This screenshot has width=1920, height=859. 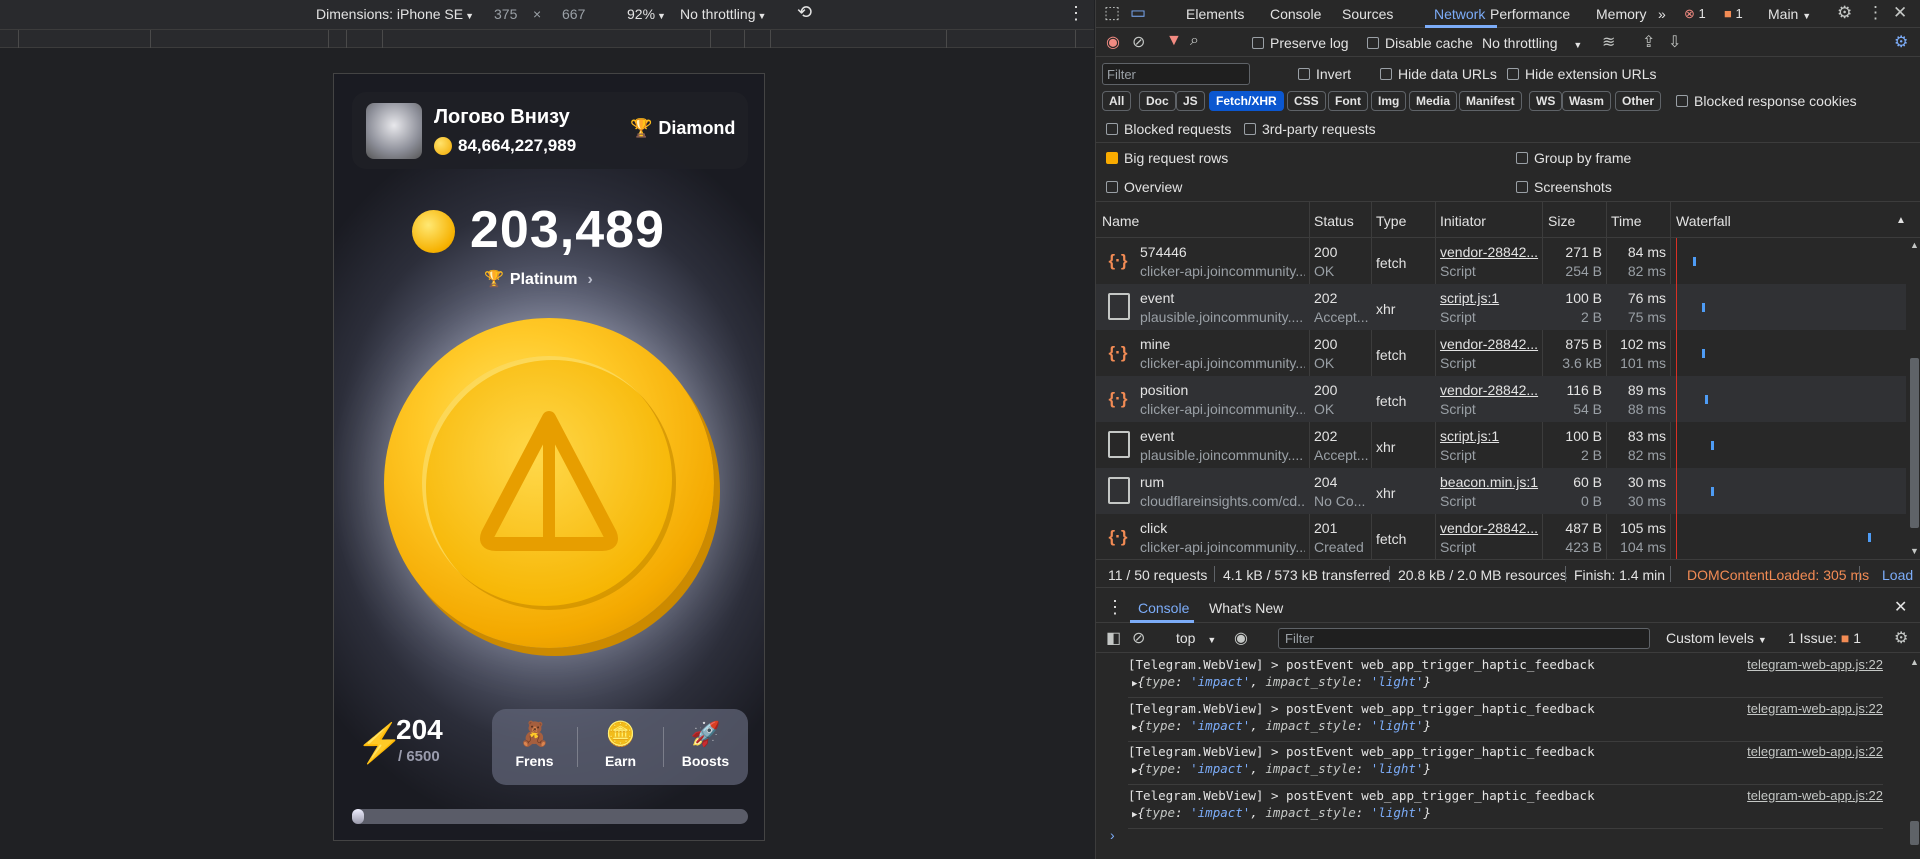 What do you see at coordinates (1900, 13) in the screenshot?
I see `close-icon: ✕` at bounding box center [1900, 13].